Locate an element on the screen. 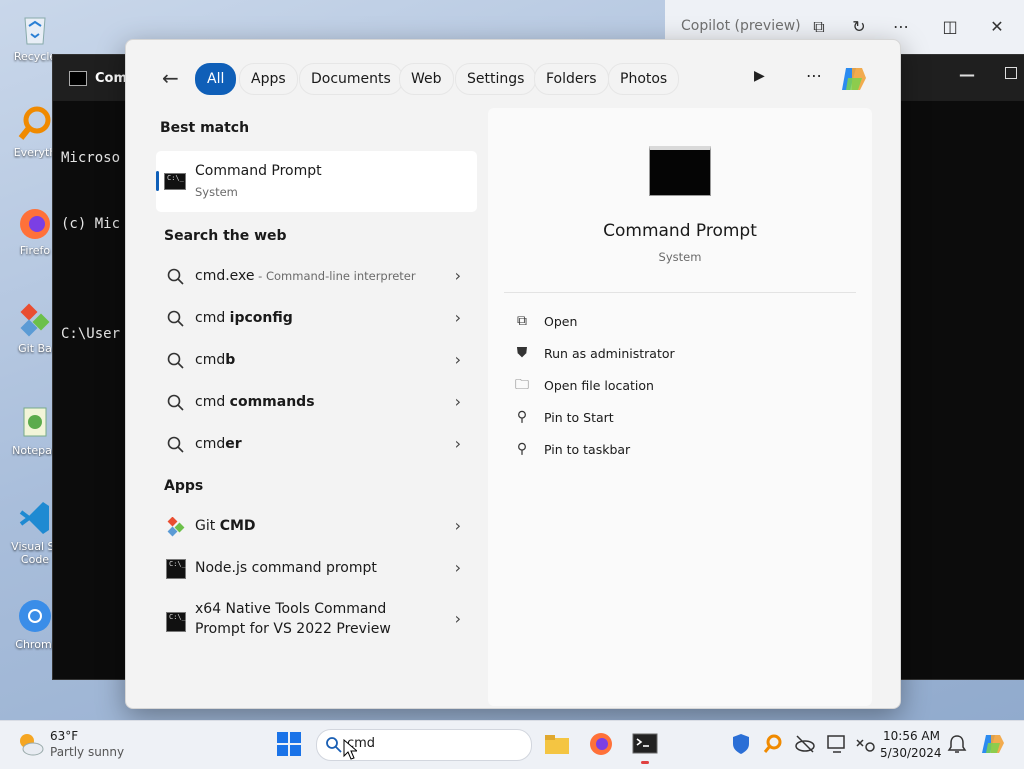 The width and height of the screenshot is (1024, 769). web-result-row: cmdb › is located at coordinates (316, 361).